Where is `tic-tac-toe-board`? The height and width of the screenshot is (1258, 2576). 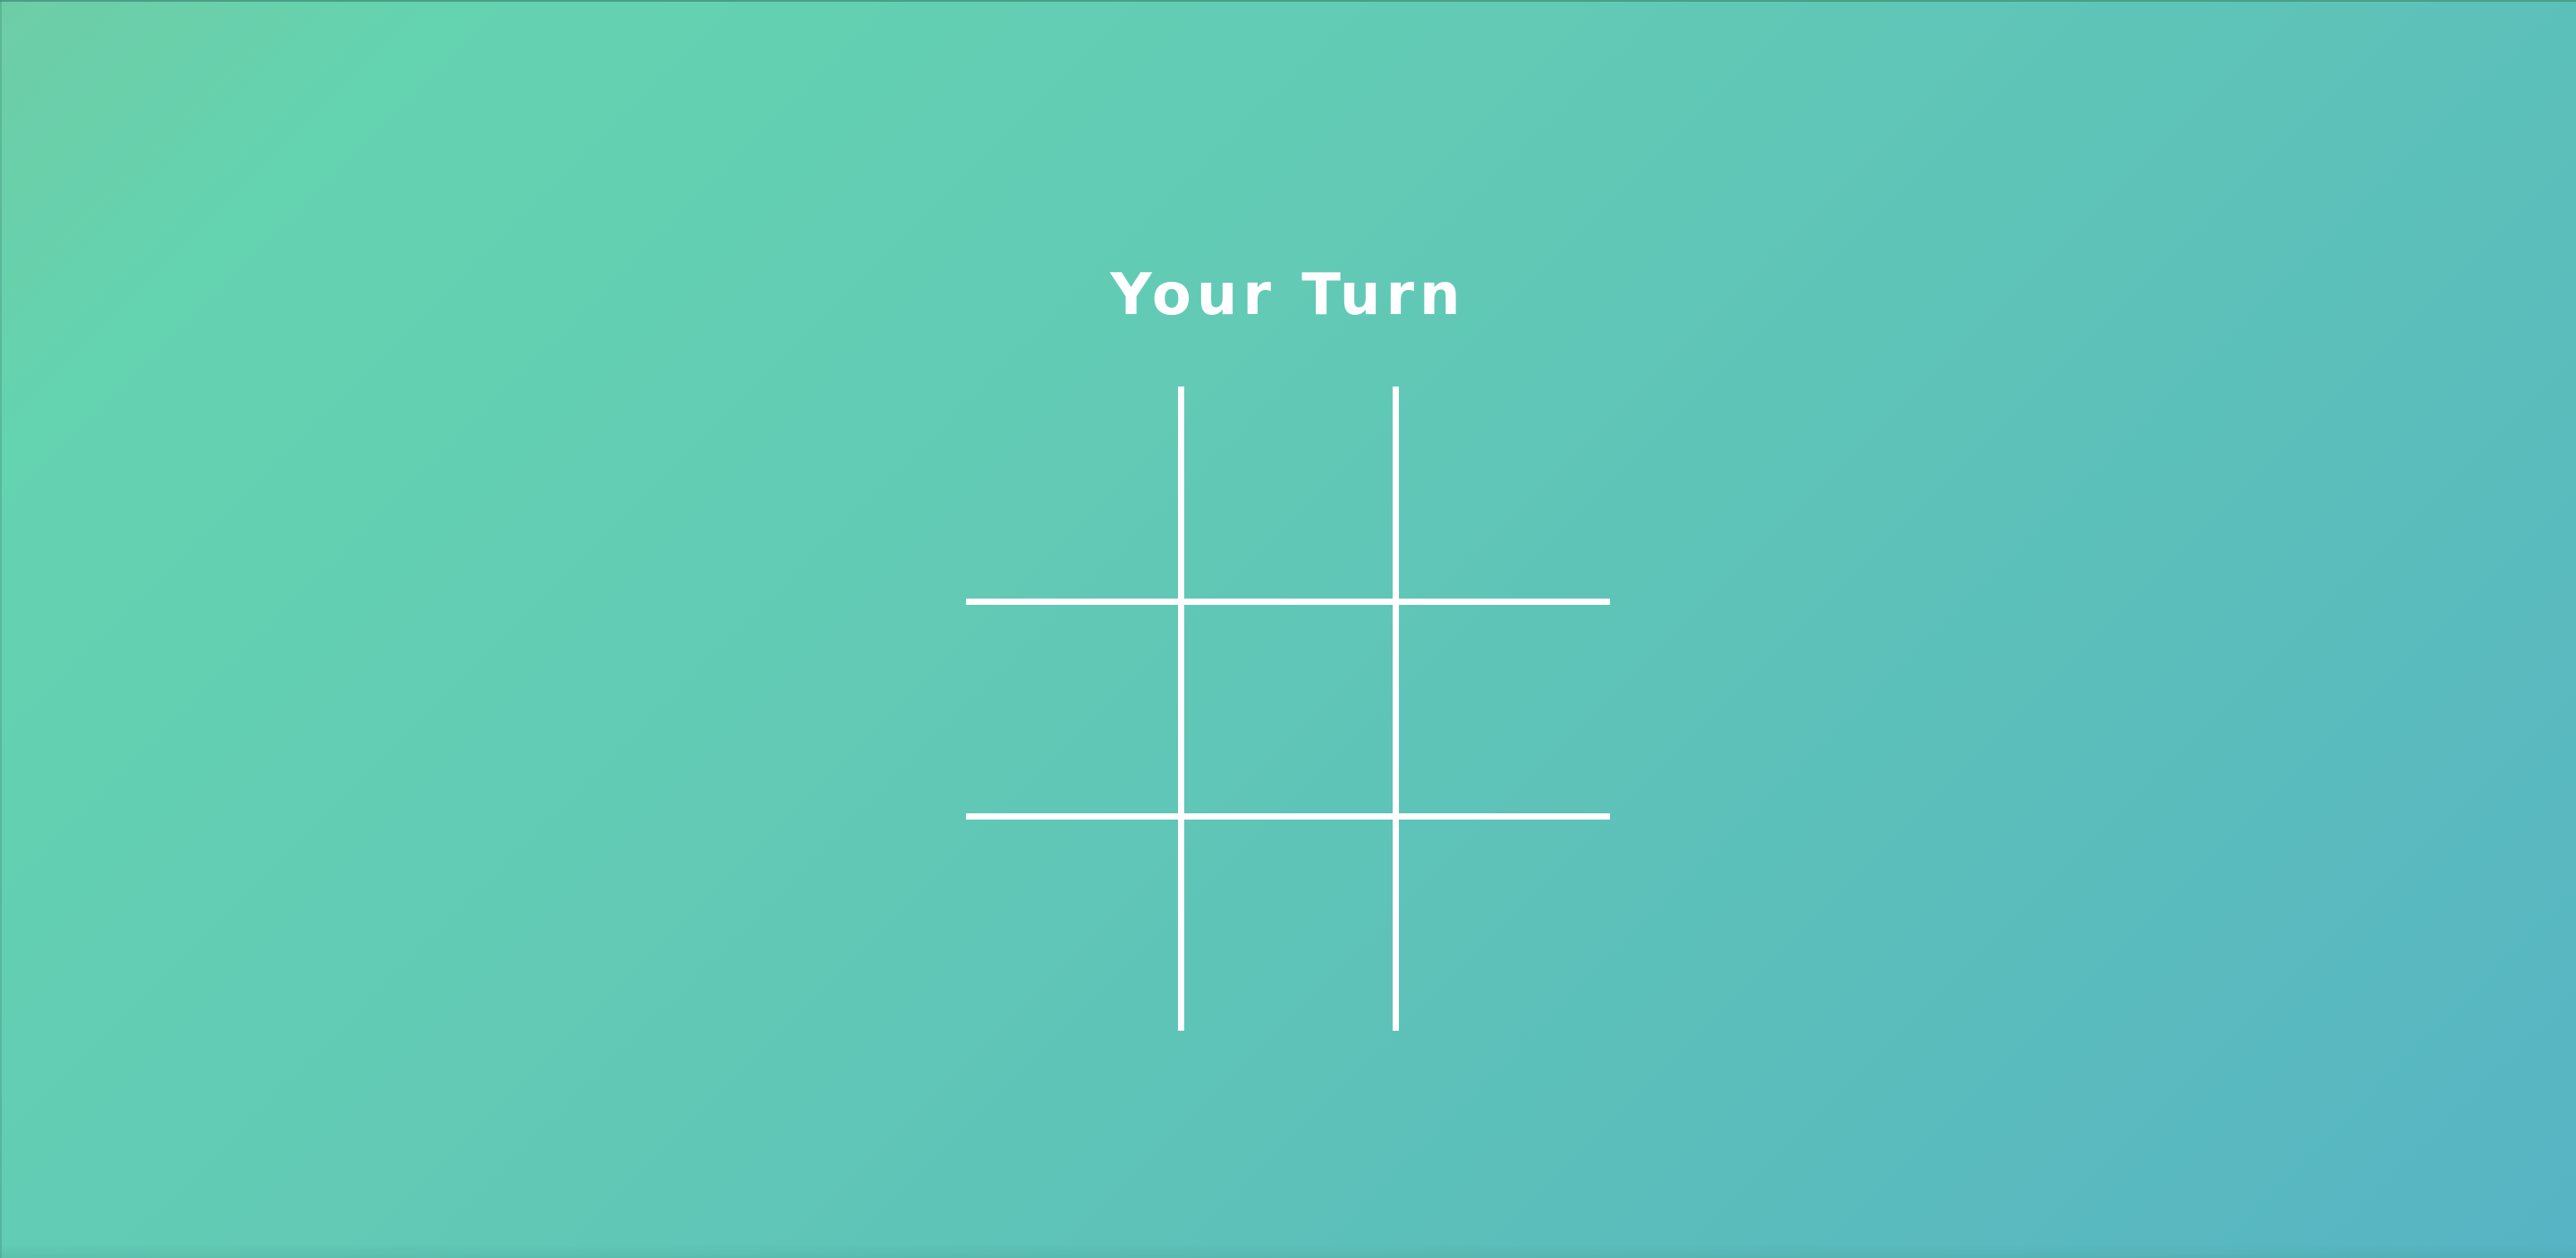
tic-tac-toe-board is located at coordinates (1288, 709).